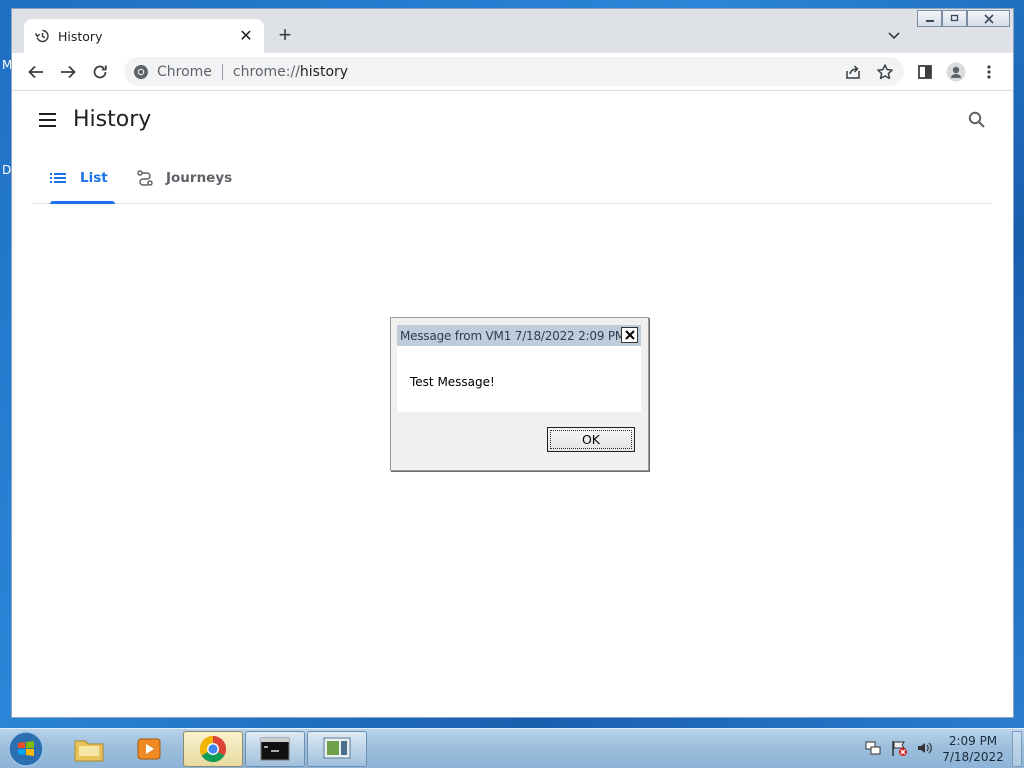 This screenshot has height=768, width=1024. Describe the element at coordinates (988, 18) in the screenshot. I see `close-window-button` at that location.